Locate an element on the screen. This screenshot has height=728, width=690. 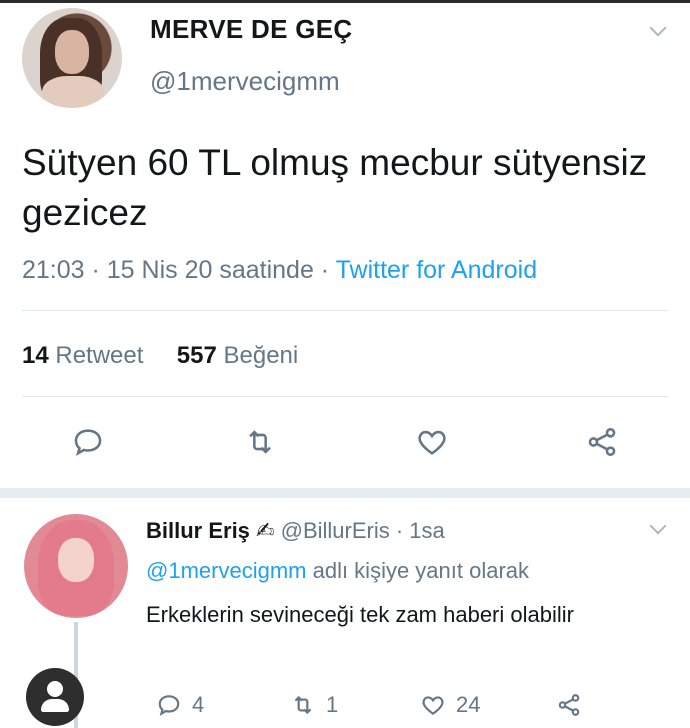
like-label: Beğeni is located at coordinates (260, 355).